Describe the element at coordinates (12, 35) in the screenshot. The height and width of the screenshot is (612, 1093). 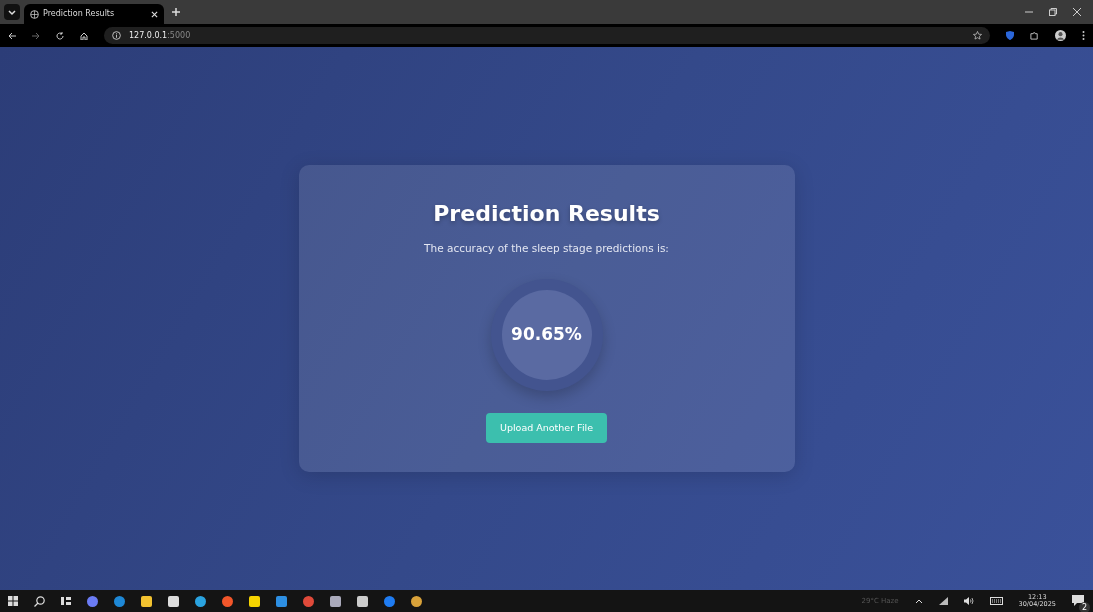
I see `back-icon` at that location.